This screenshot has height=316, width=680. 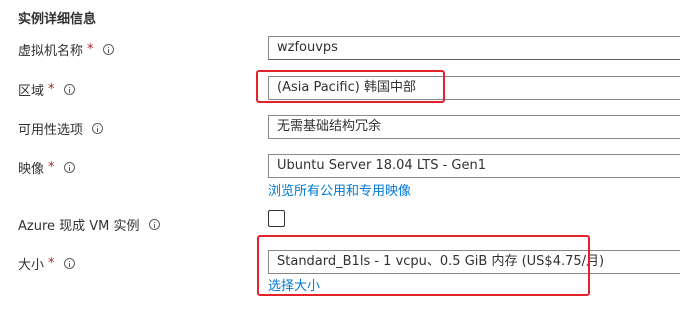 What do you see at coordinates (294, 284) in the screenshot?
I see `select-size-link: 选择大小` at bounding box center [294, 284].